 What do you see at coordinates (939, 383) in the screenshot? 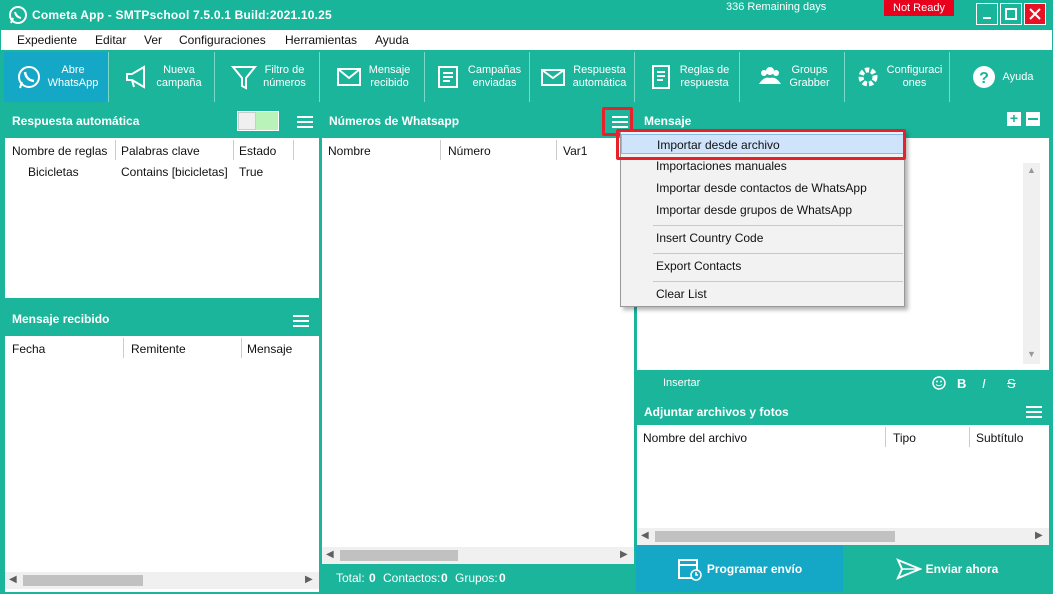
I see `emoji-icon` at bounding box center [939, 383].